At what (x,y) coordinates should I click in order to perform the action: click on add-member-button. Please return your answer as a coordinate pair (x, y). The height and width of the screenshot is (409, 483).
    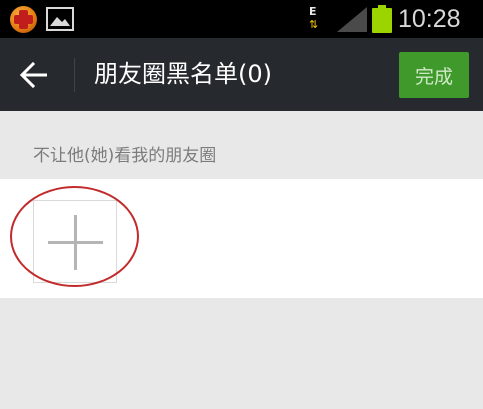
    Looking at the image, I should click on (75, 241).